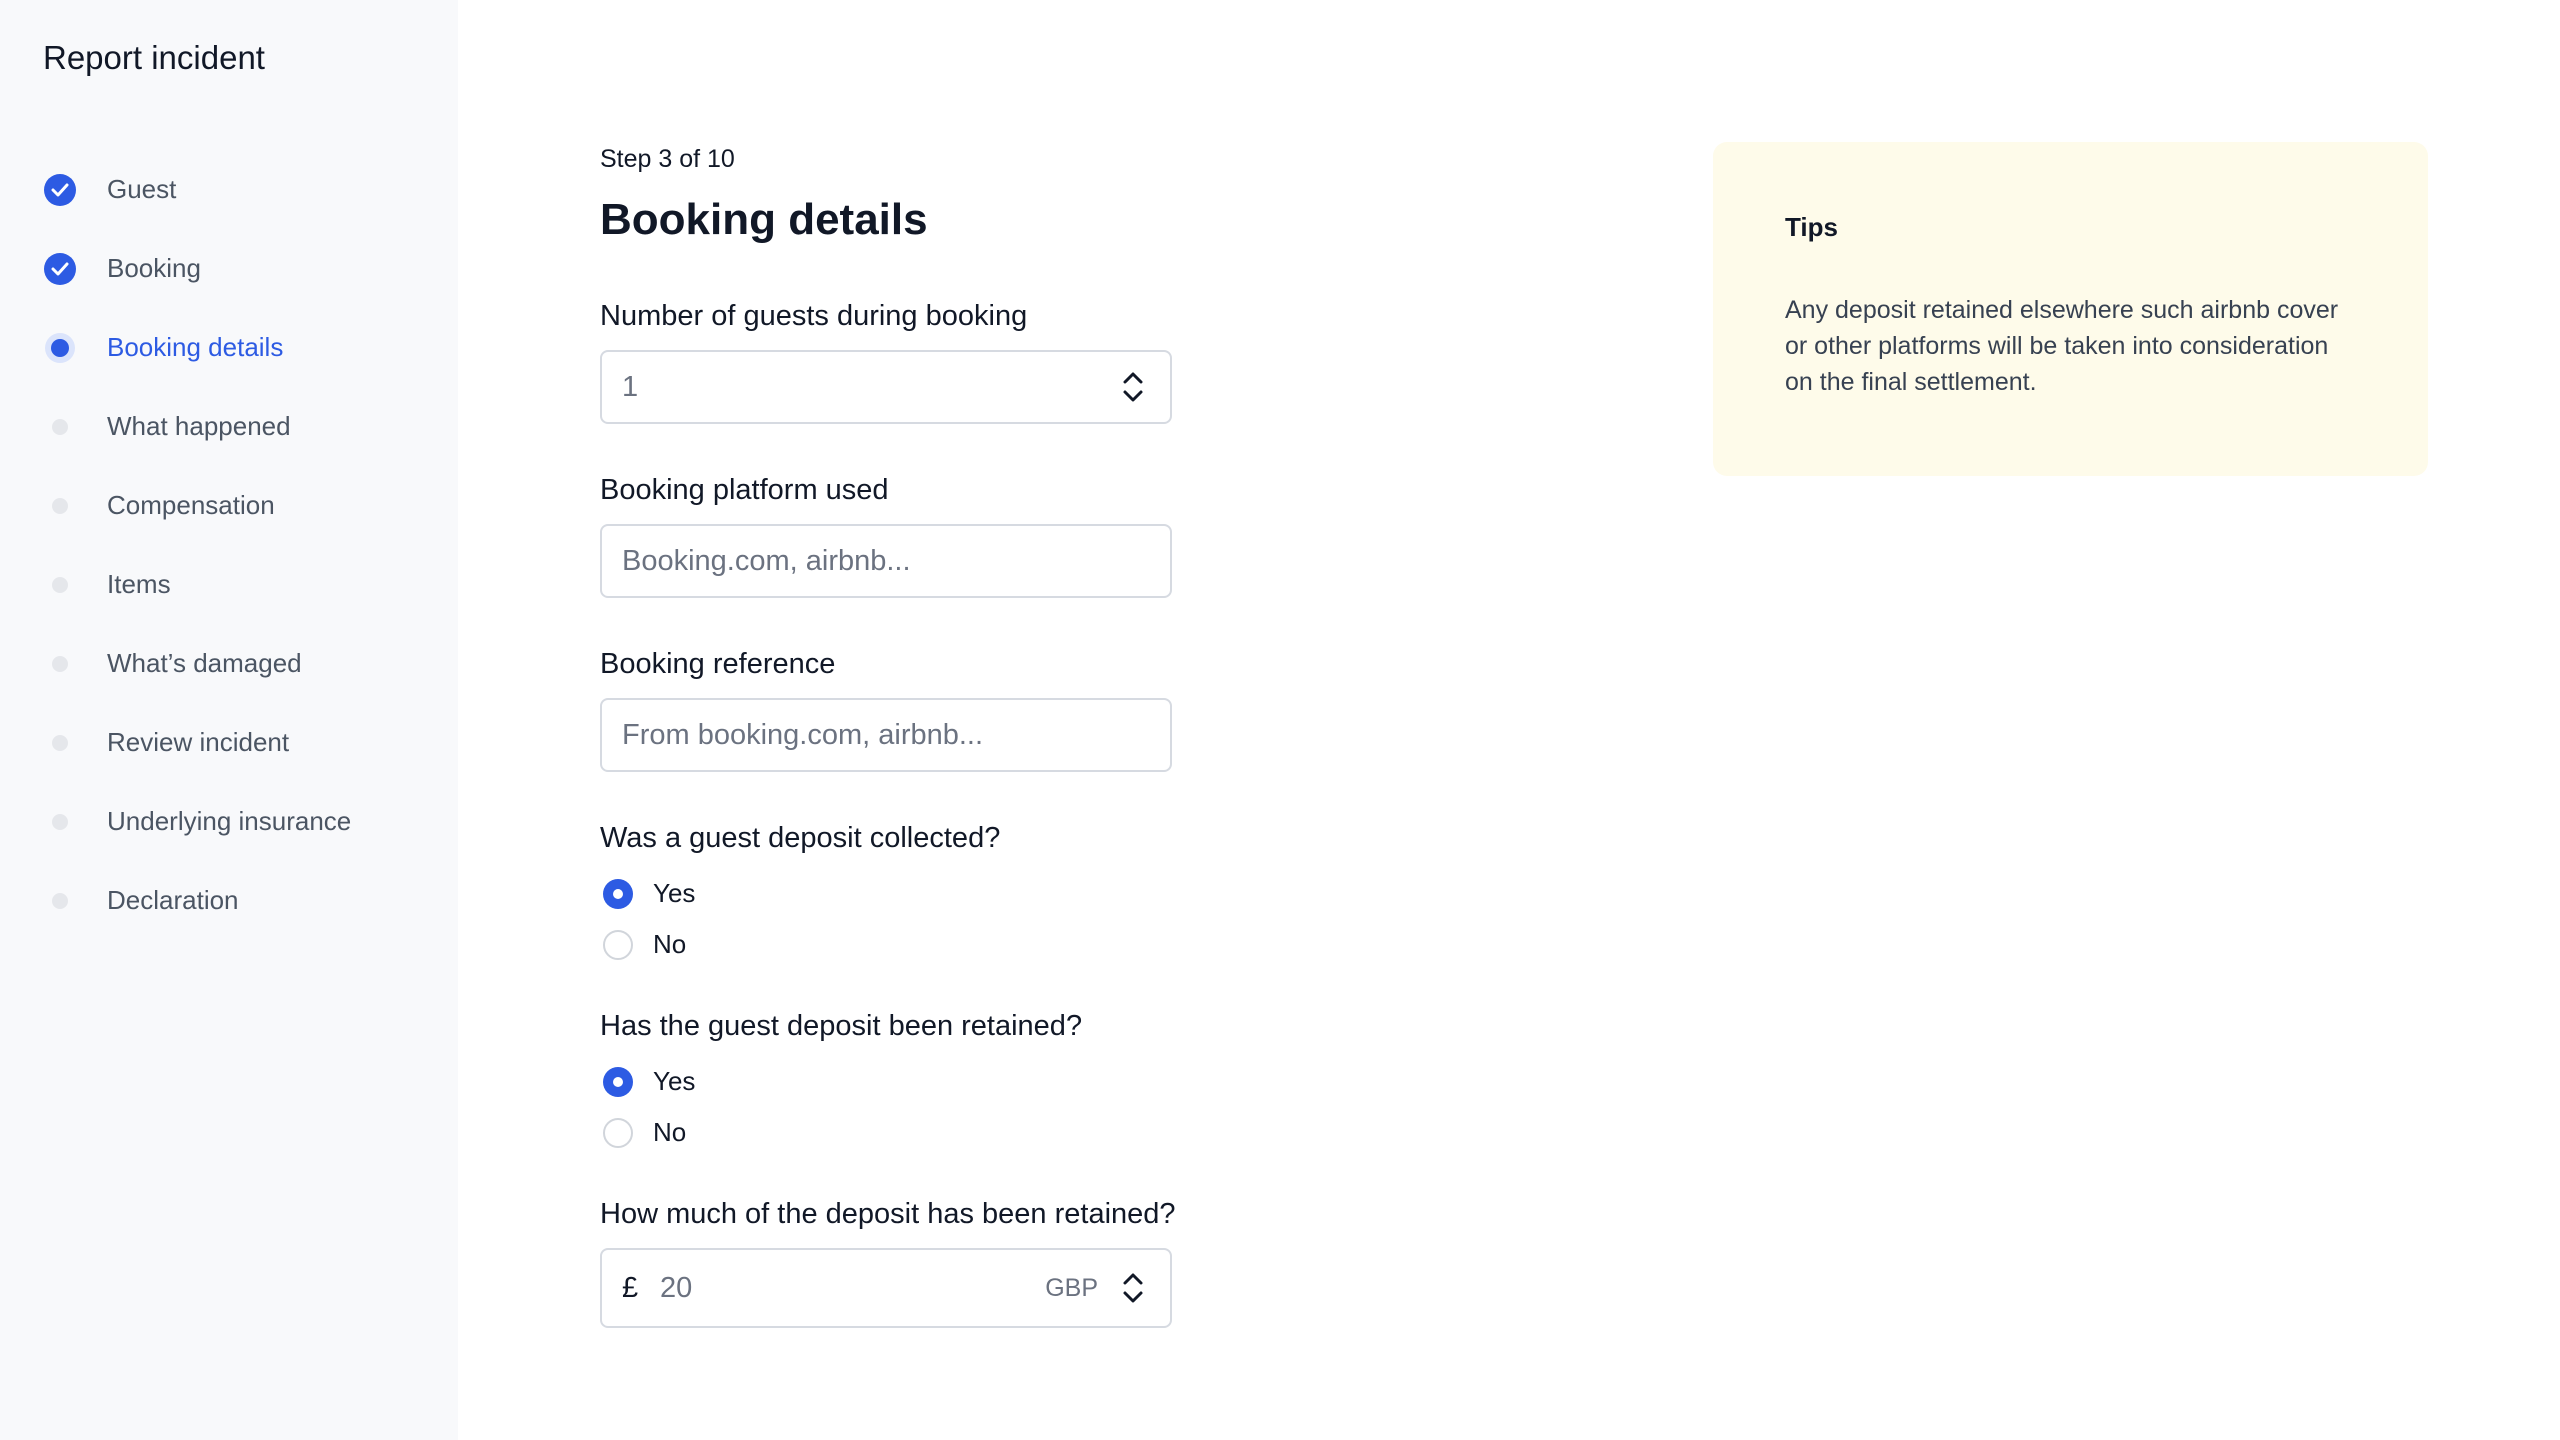 The width and height of the screenshot is (2560, 1440). I want to click on step-booking-details: Booking details, so click(229, 347).